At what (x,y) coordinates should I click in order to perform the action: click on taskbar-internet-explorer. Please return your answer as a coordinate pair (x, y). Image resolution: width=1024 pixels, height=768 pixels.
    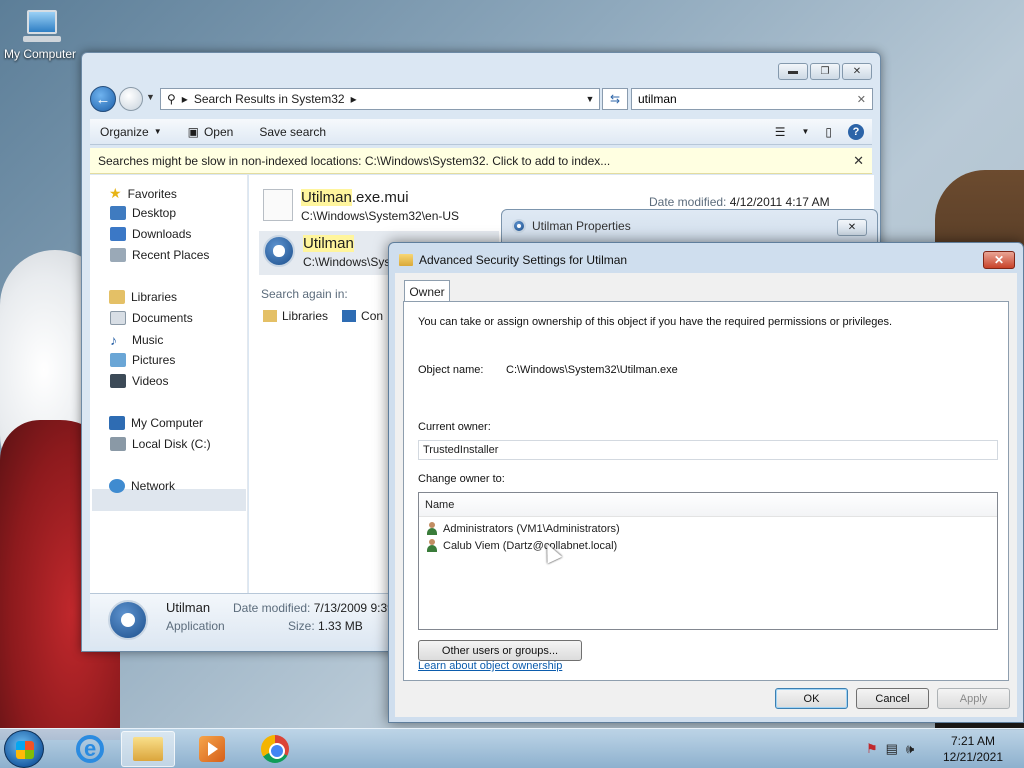
    Looking at the image, I should click on (90, 749).